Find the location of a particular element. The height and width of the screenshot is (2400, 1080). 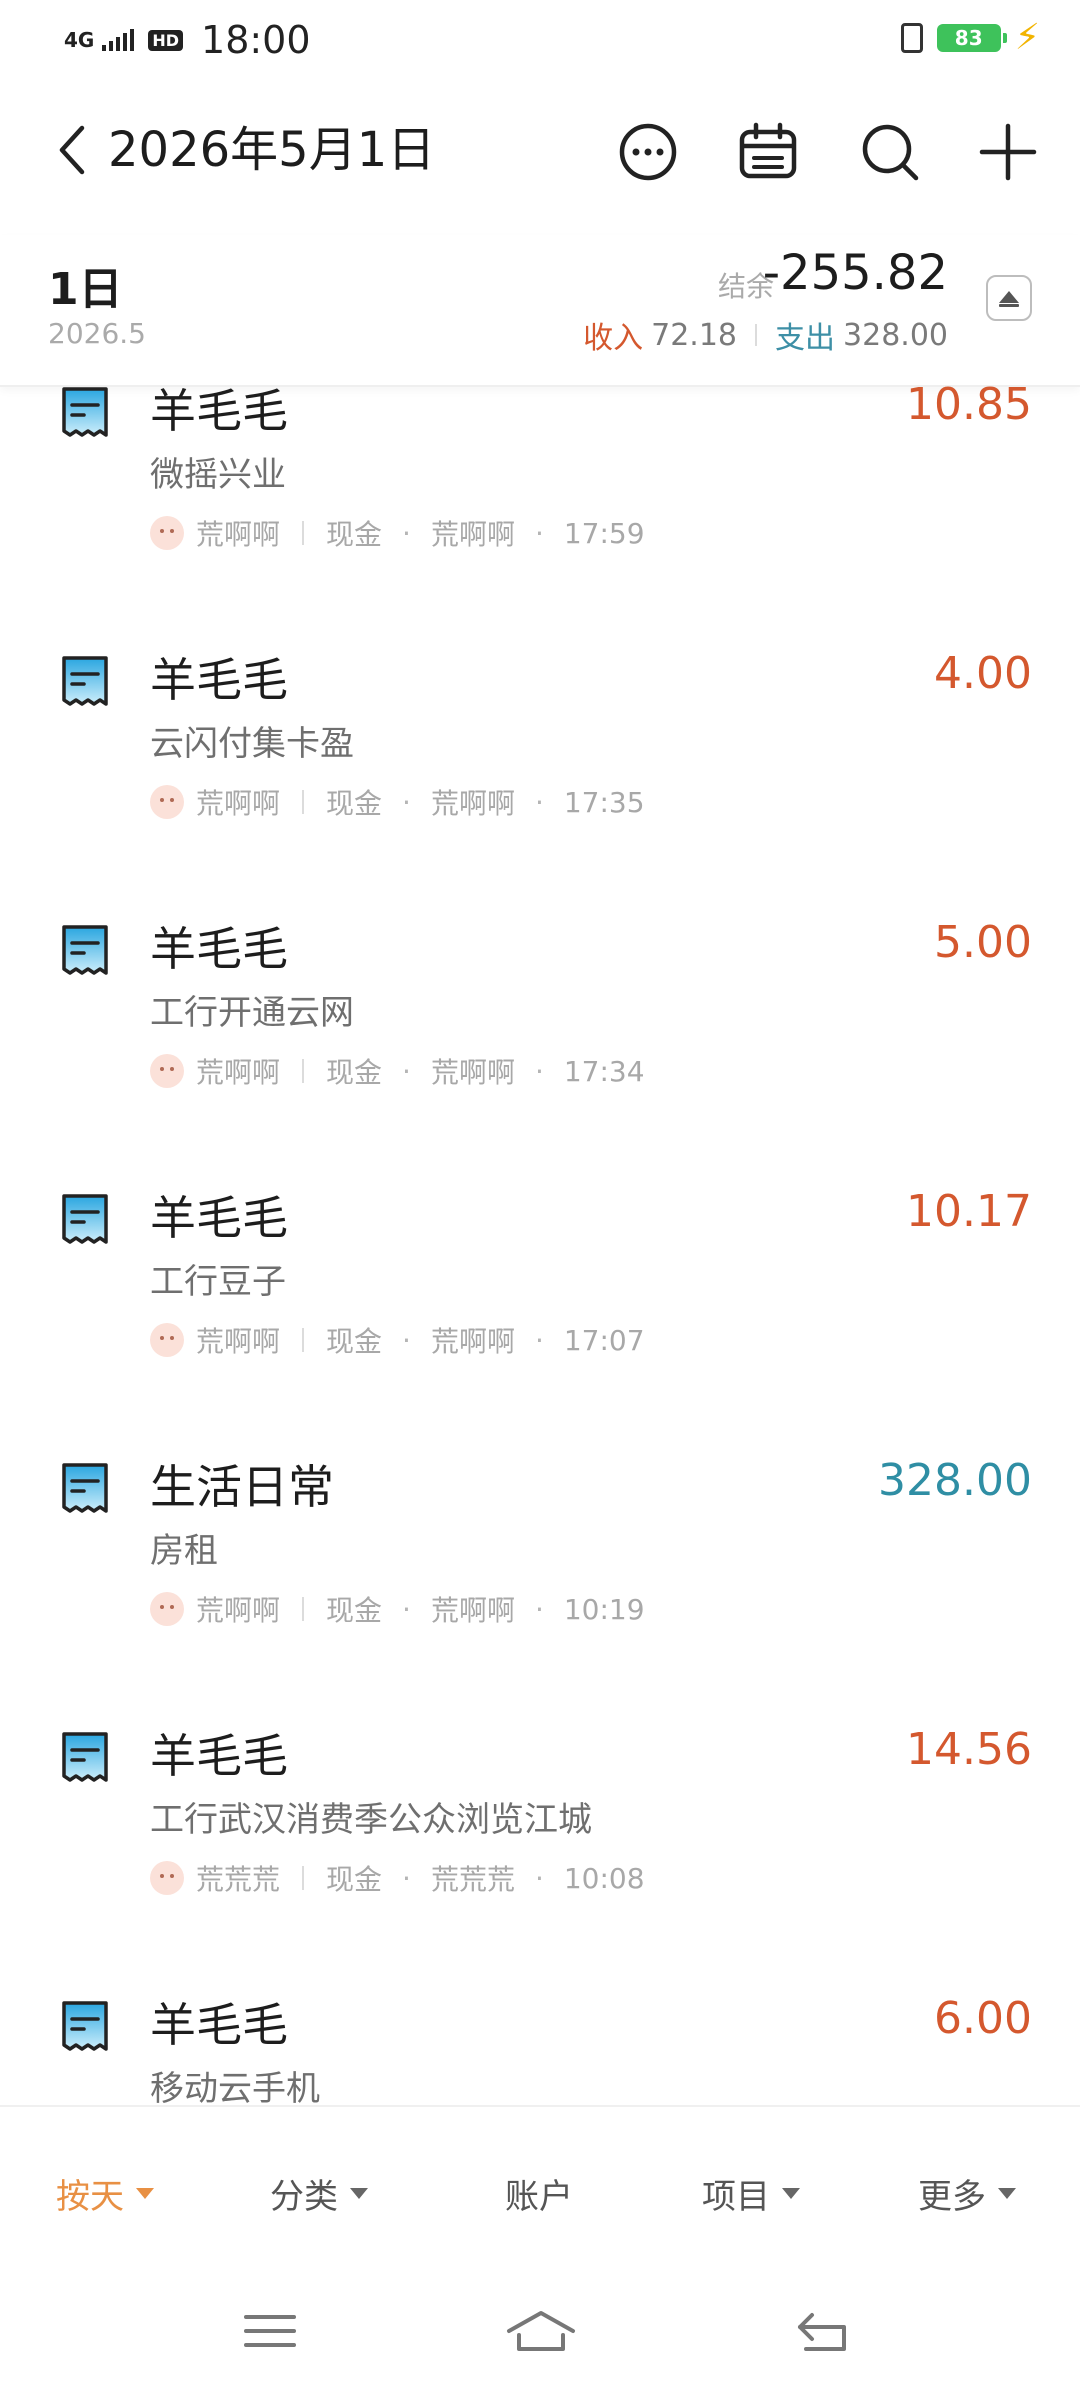

year-month-label: 2026.5 is located at coordinates (97, 333).